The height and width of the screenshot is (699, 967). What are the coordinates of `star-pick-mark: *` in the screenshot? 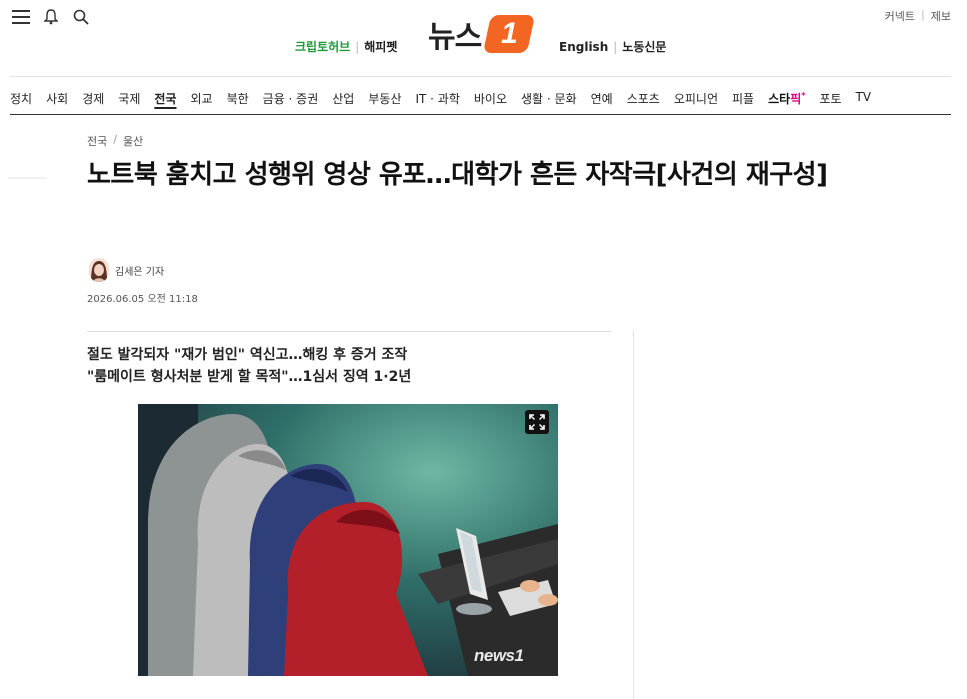 It's located at (803, 95).